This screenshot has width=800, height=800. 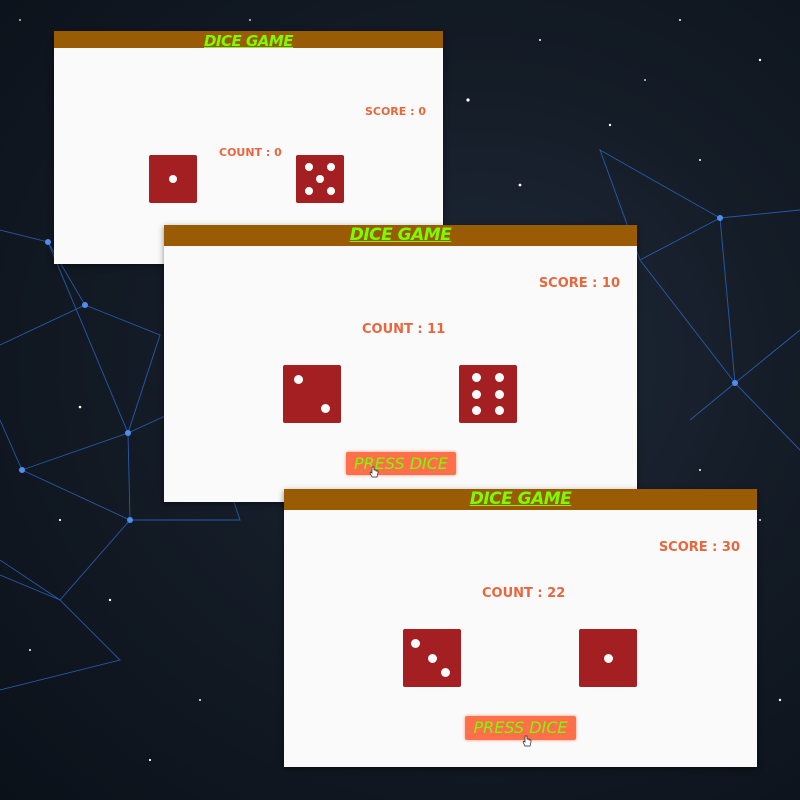 I want to click on score-label: SCORE : 0, so click(x=395, y=111).